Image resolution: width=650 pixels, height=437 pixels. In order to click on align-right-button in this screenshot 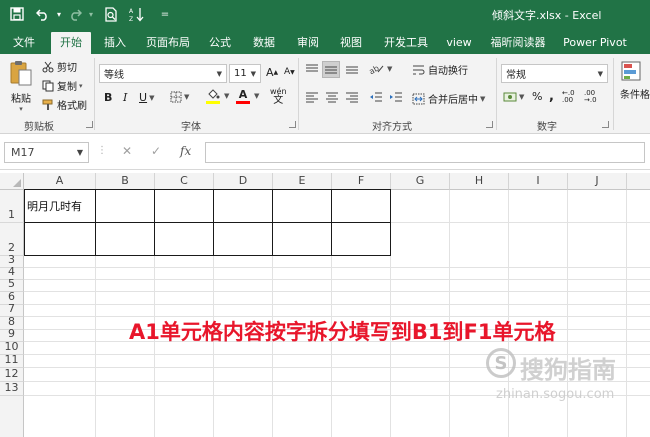, I will do `click(352, 97)`.